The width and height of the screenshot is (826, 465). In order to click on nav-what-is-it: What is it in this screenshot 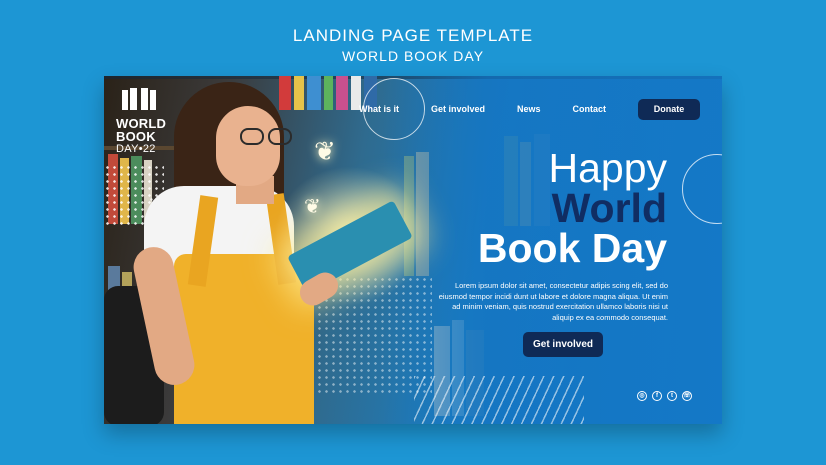, I will do `click(379, 109)`.